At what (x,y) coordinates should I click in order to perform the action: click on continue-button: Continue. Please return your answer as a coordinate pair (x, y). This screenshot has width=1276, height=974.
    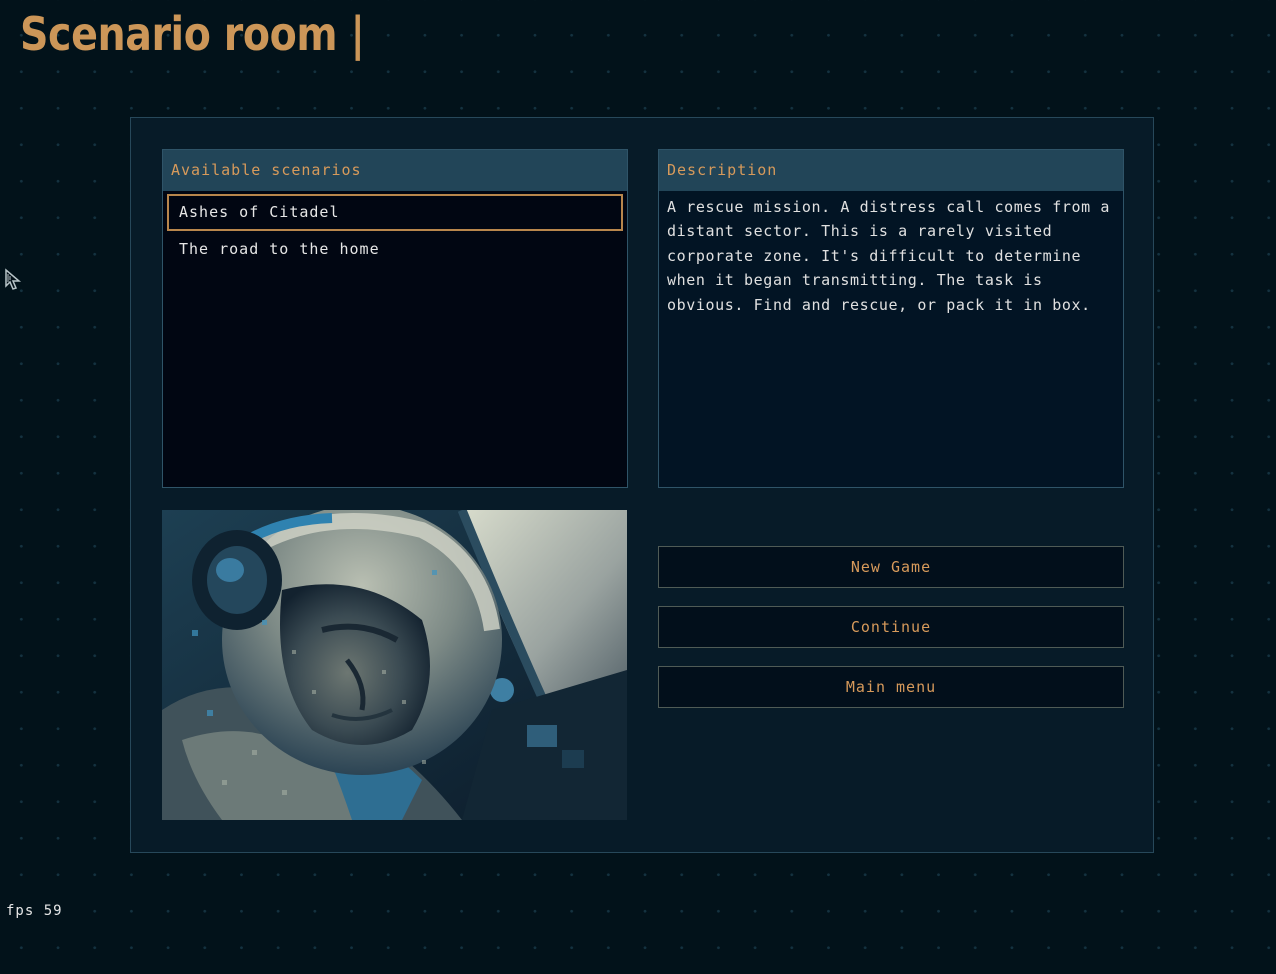
    Looking at the image, I should click on (891, 627).